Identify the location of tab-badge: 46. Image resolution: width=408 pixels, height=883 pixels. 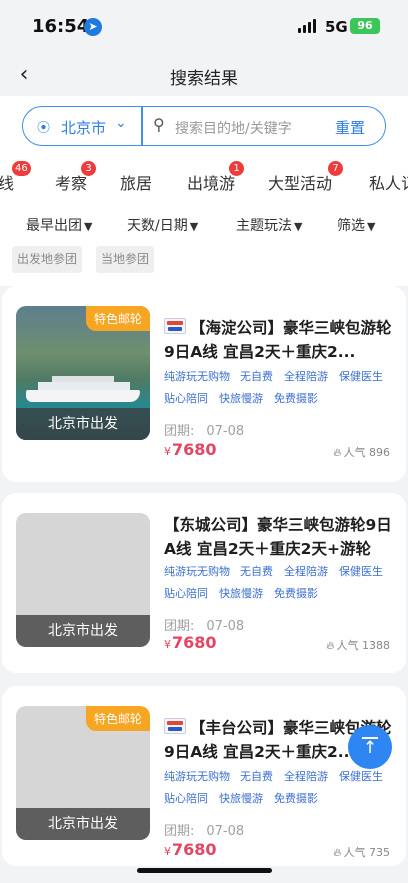
(21, 168).